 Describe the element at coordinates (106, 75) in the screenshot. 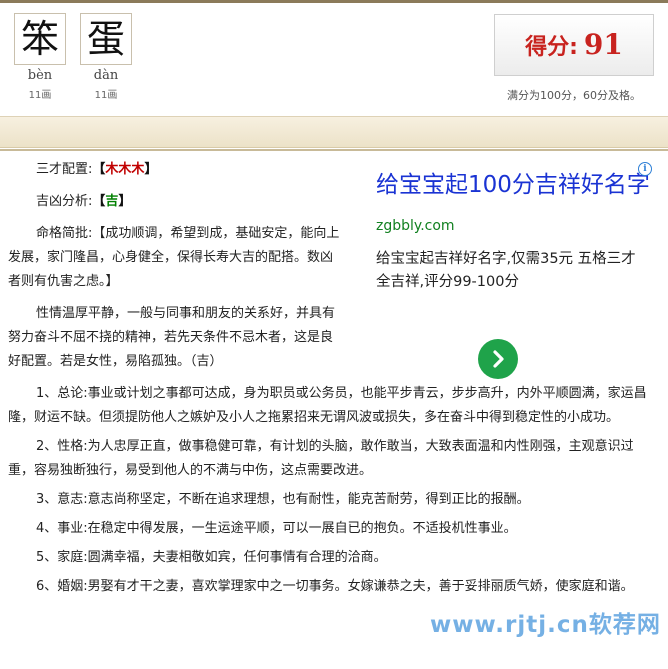

I see `pinyin-2: dàn` at that location.